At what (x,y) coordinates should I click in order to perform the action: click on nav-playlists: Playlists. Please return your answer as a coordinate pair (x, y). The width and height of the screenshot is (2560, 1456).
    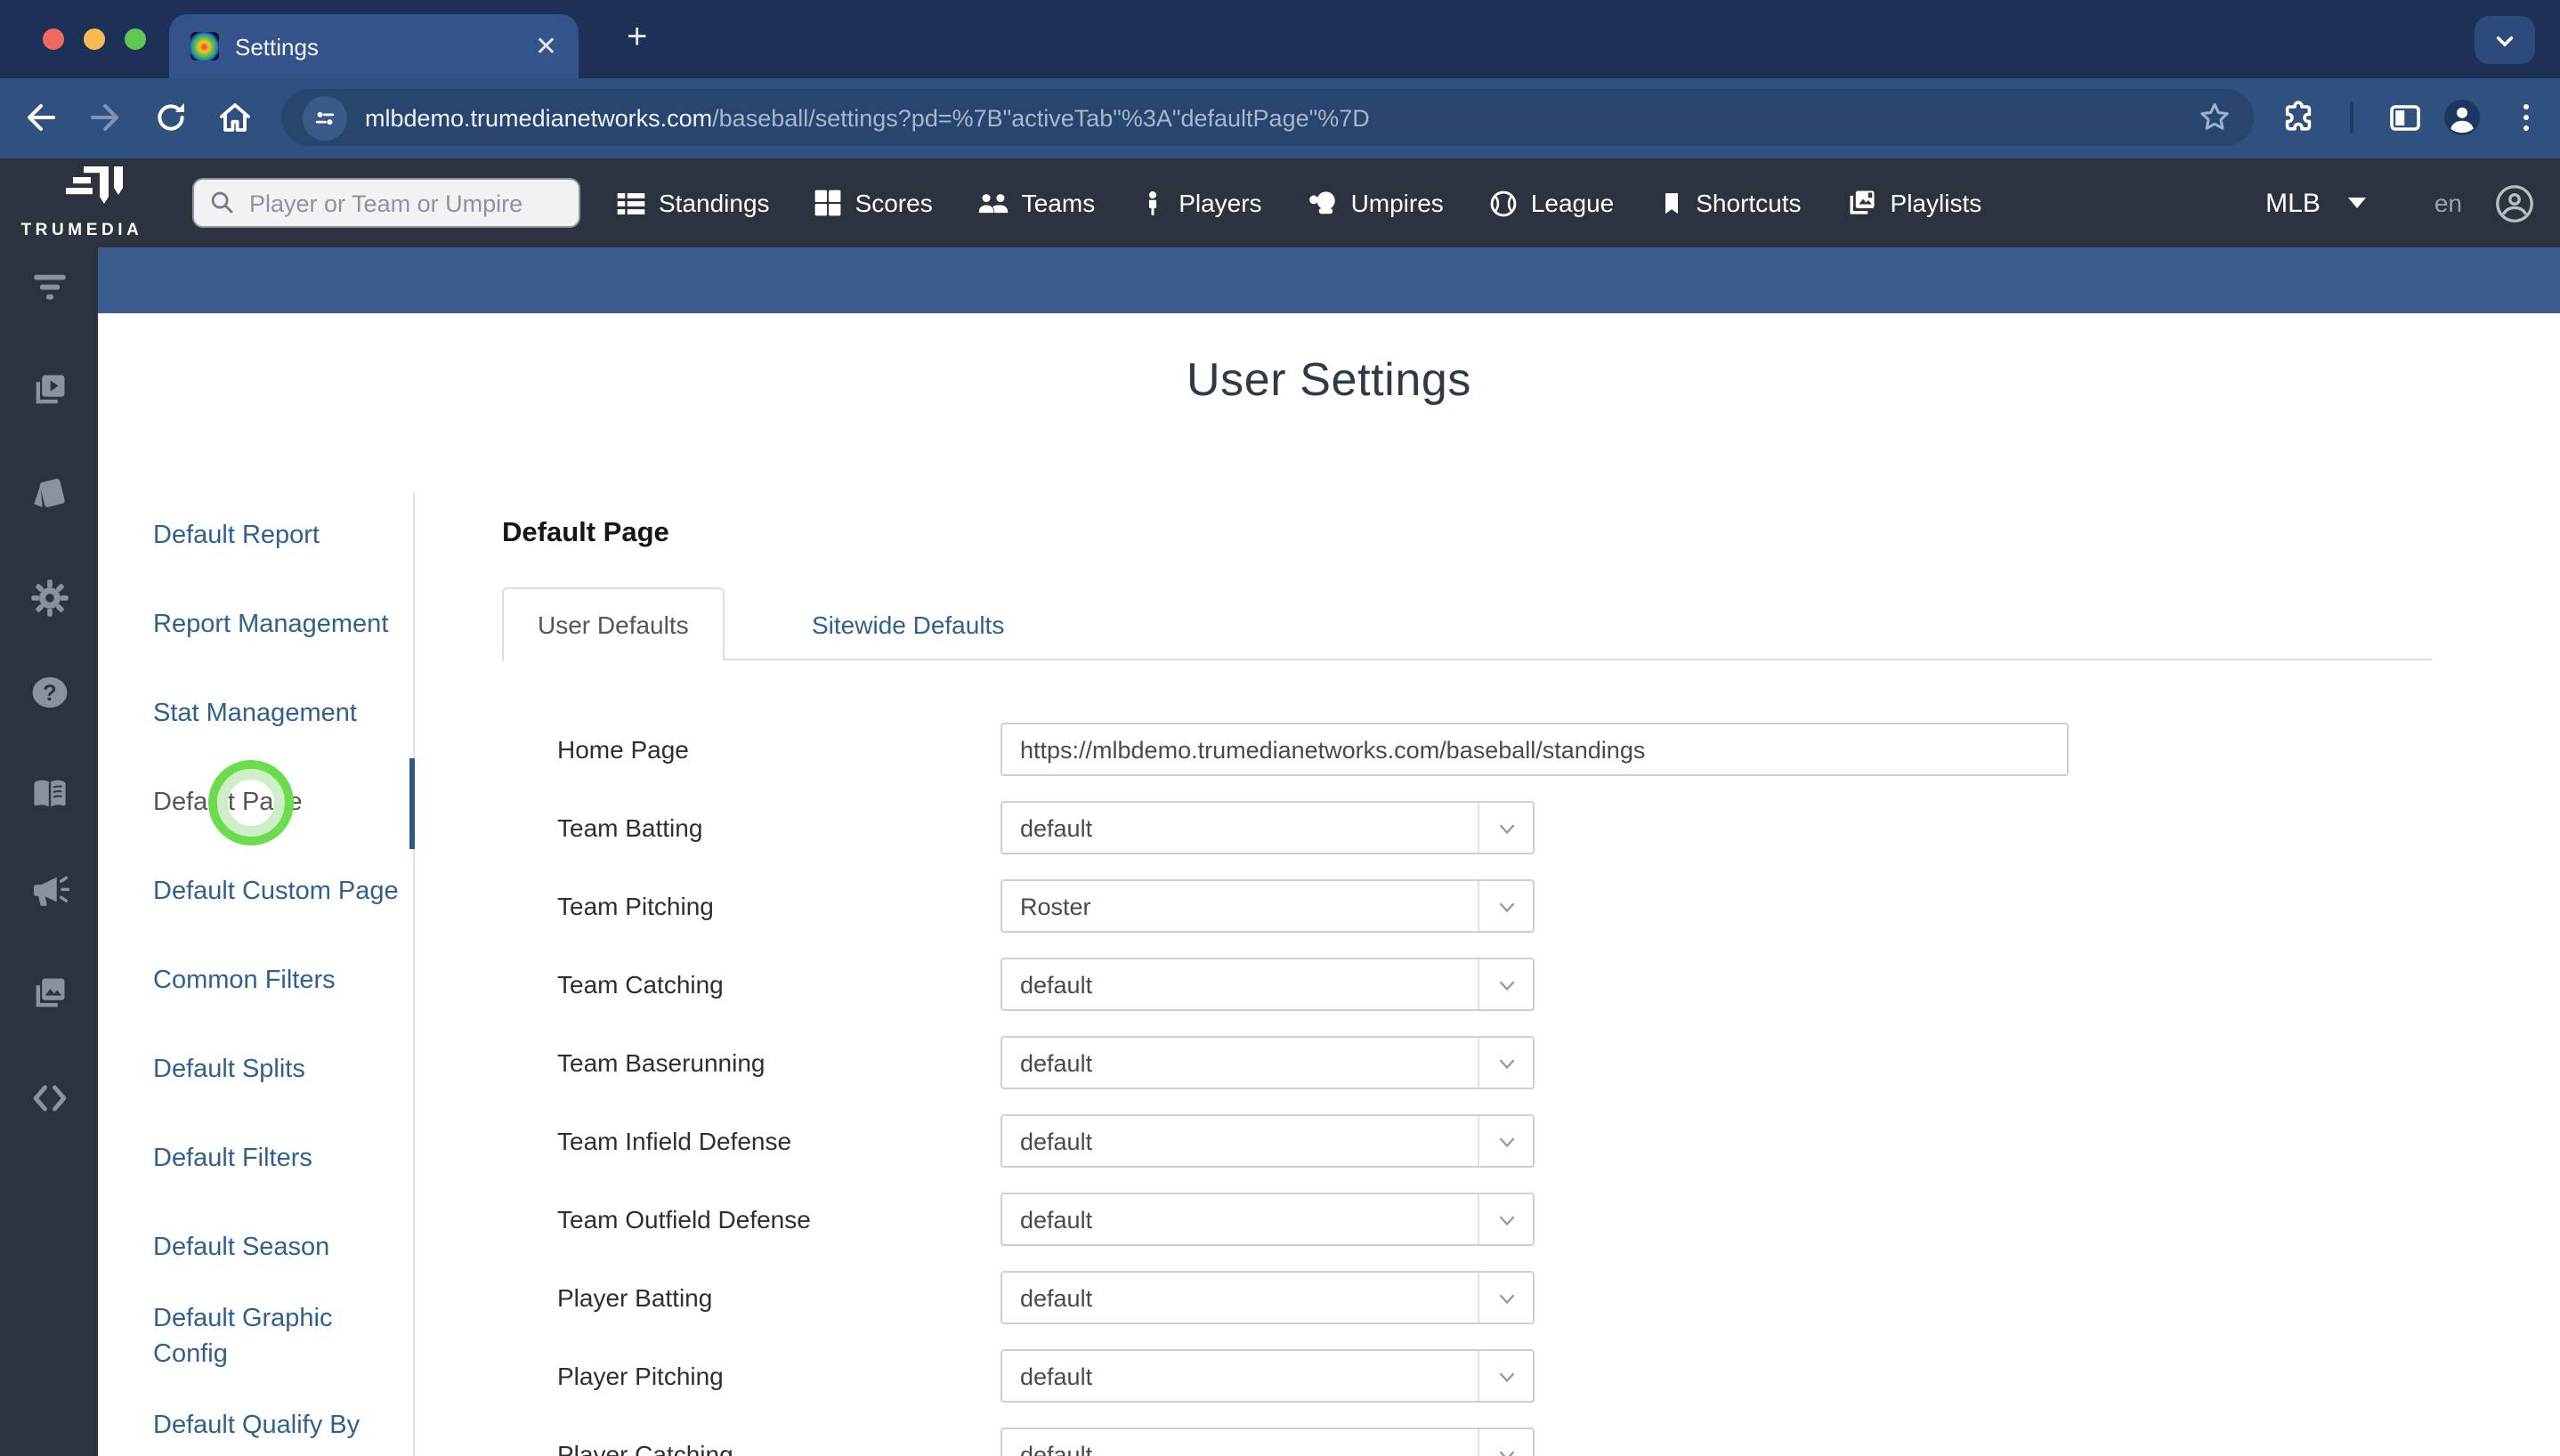
    Looking at the image, I should click on (1914, 203).